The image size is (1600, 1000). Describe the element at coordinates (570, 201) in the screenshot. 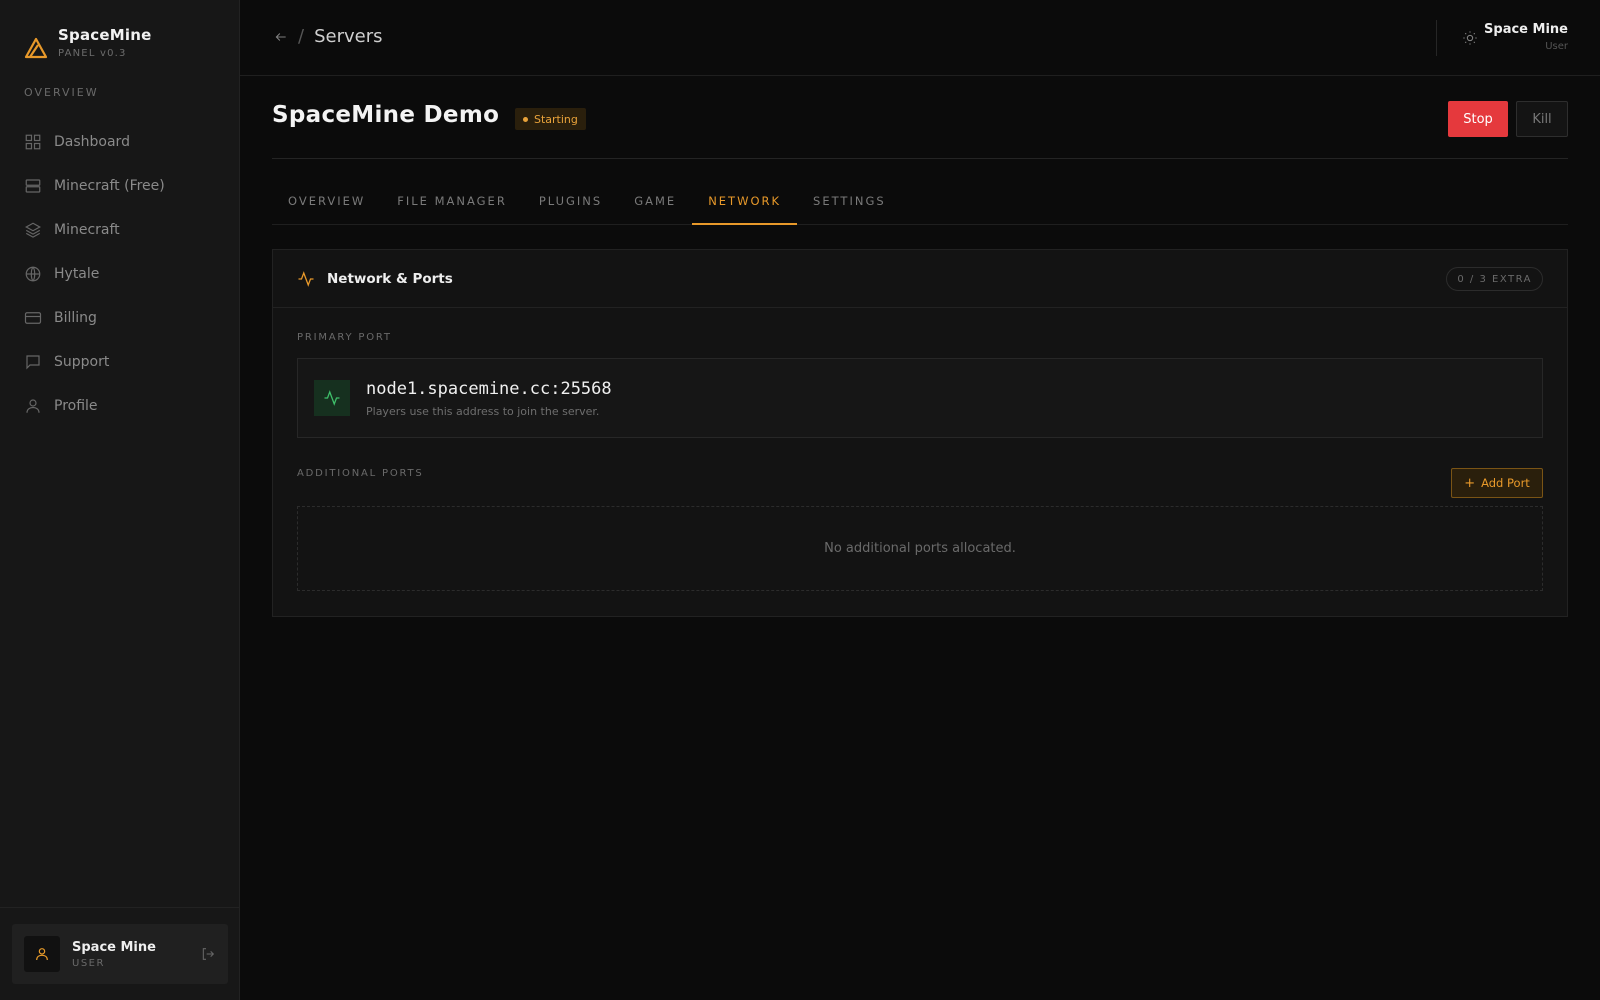

I see `tab-plugins: PLUGINS` at that location.